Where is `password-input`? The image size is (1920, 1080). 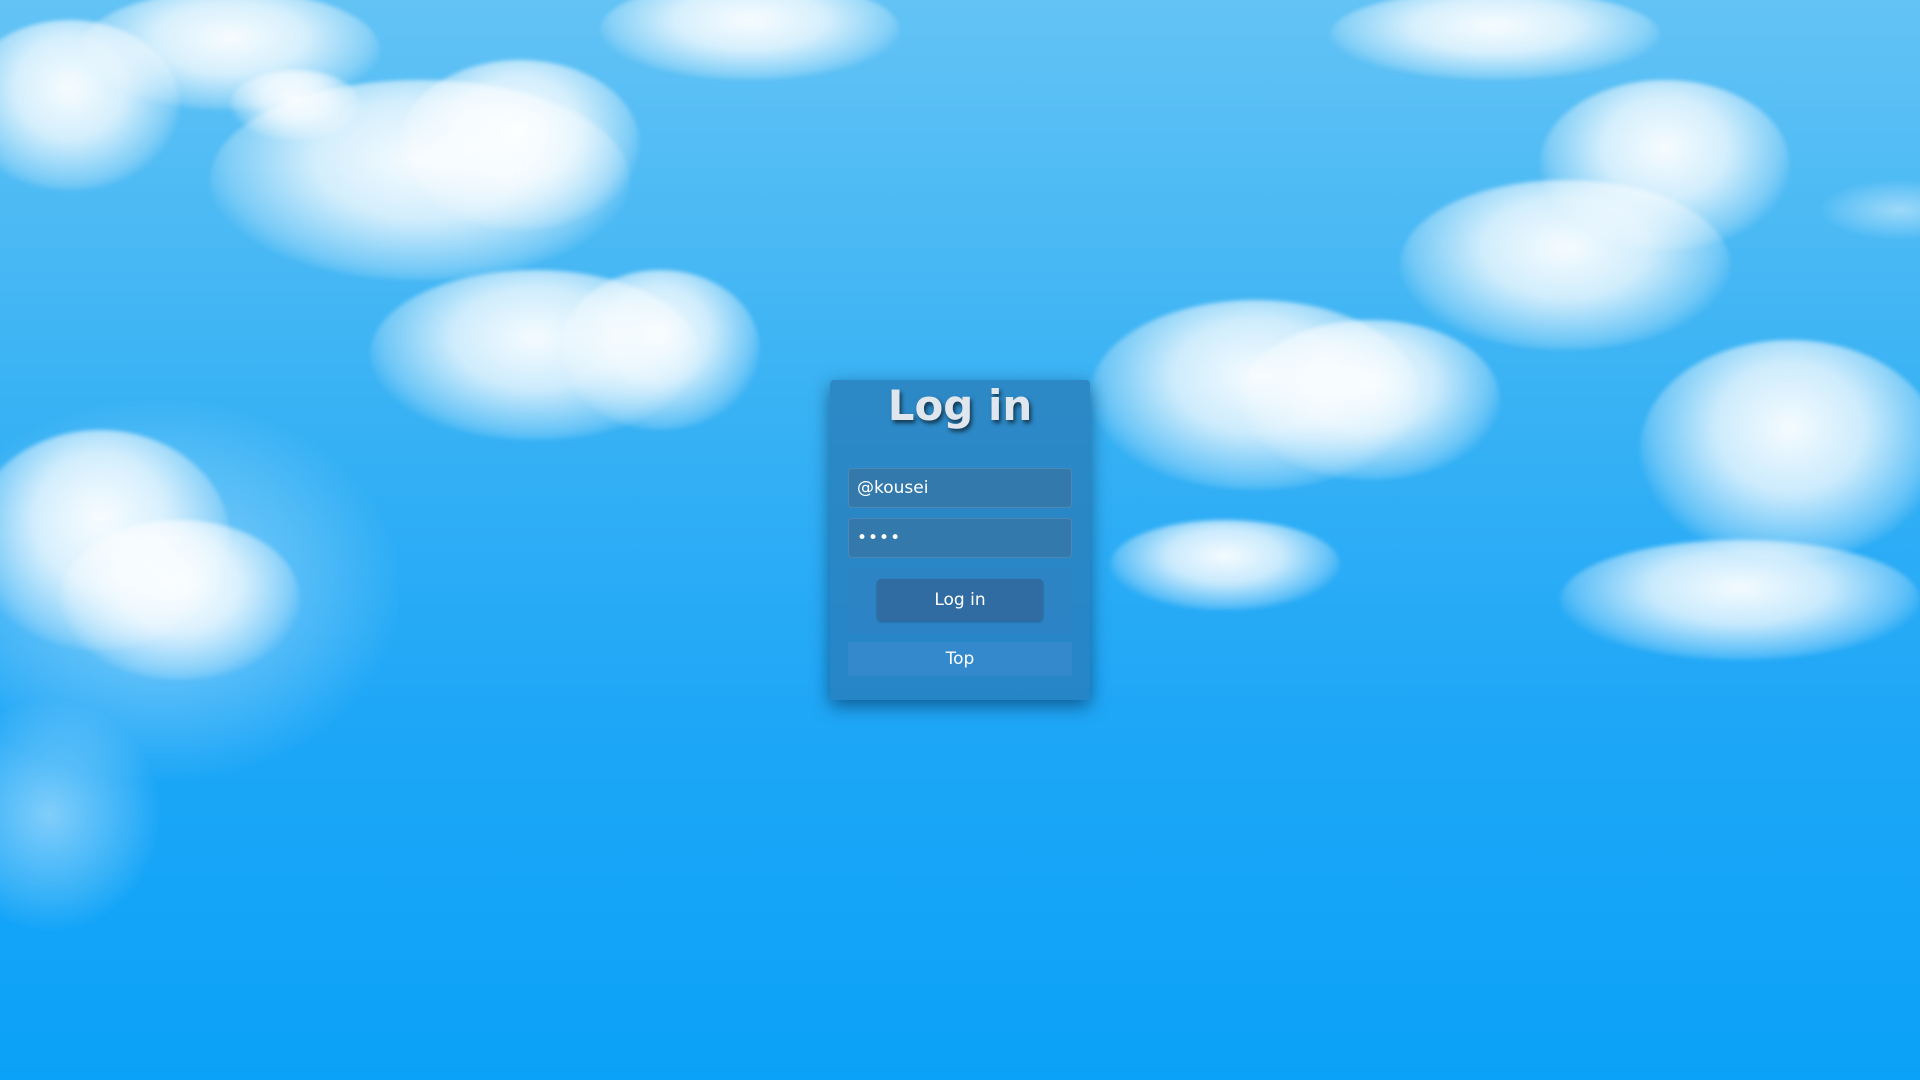
password-input is located at coordinates (960, 538).